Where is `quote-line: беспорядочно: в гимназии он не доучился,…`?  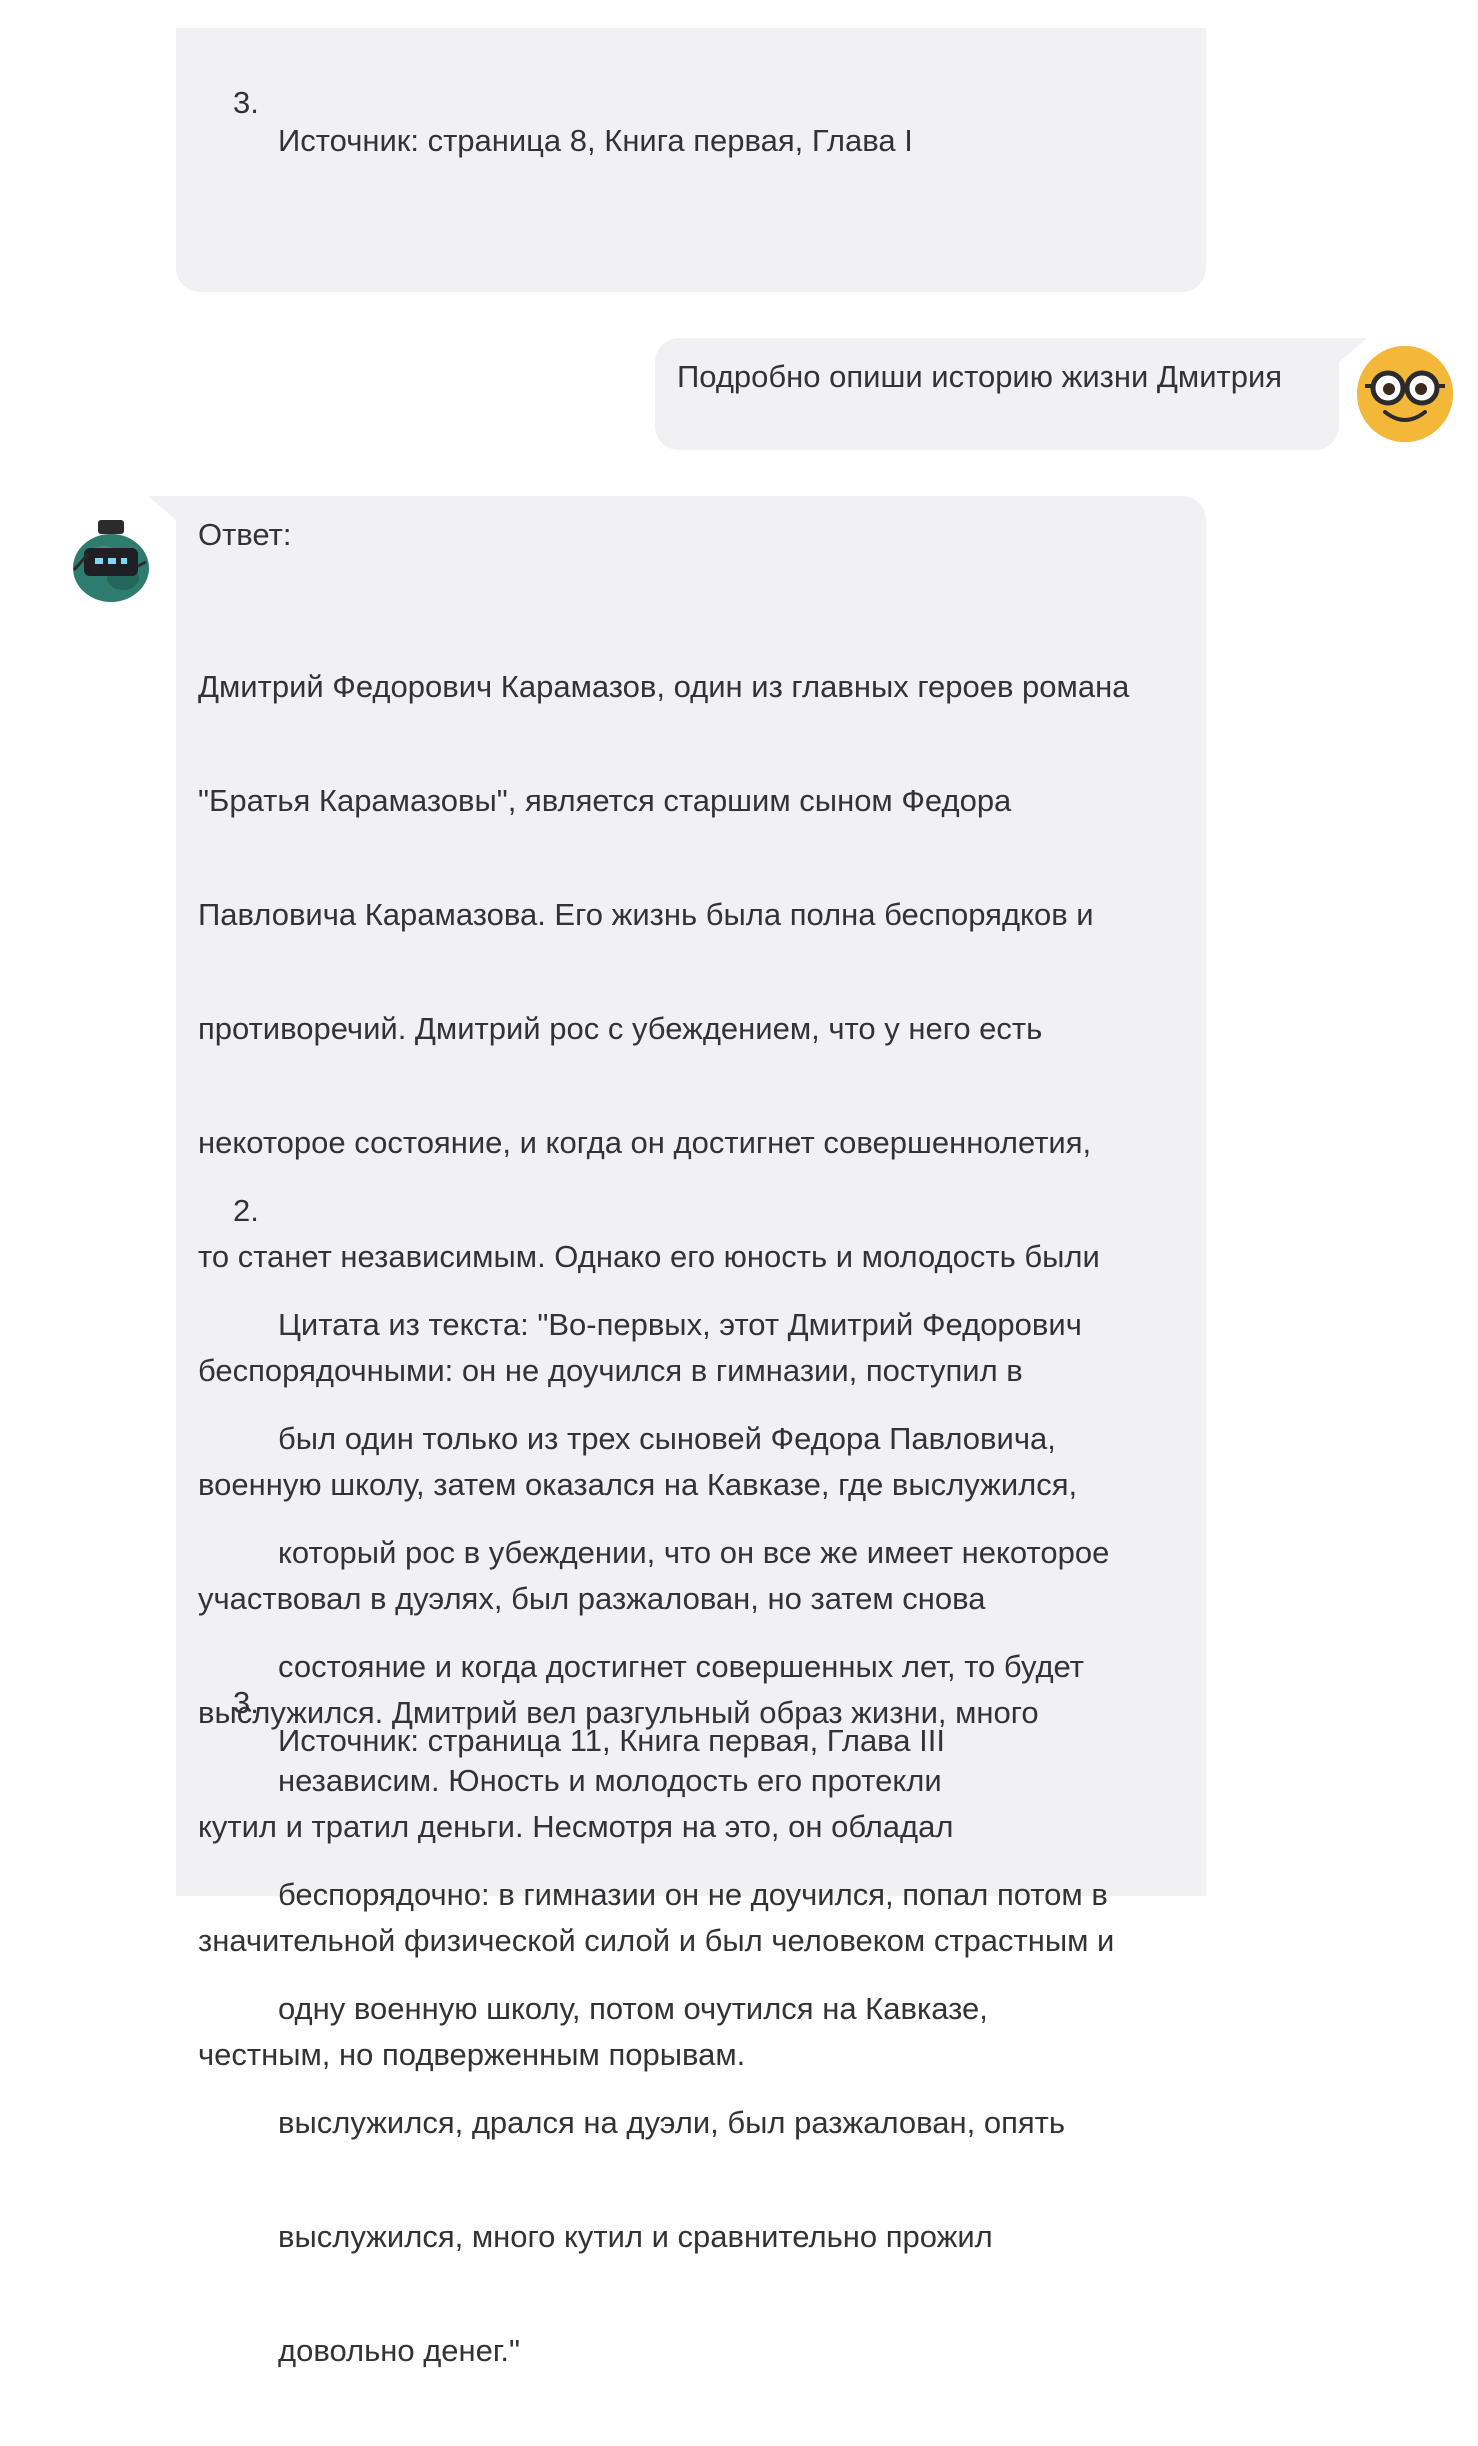 quote-line: беспорядочно: в гимназии он не доучился,… is located at coordinates (693, 1894).